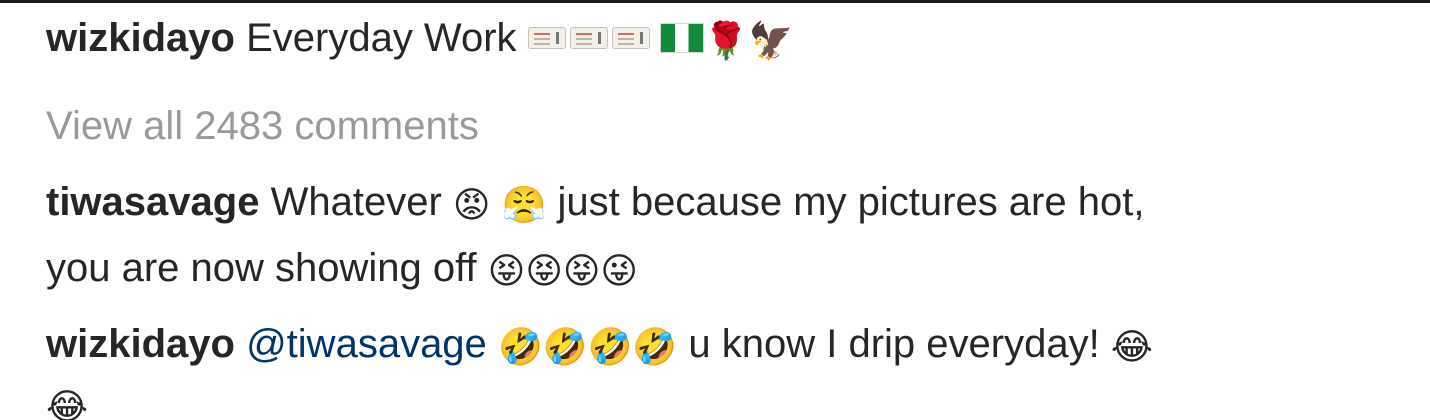 This screenshot has height=420, width=1430. Describe the element at coordinates (894, 344) in the screenshot. I see `comment-2-text: u know I drip everyday!` at that location.